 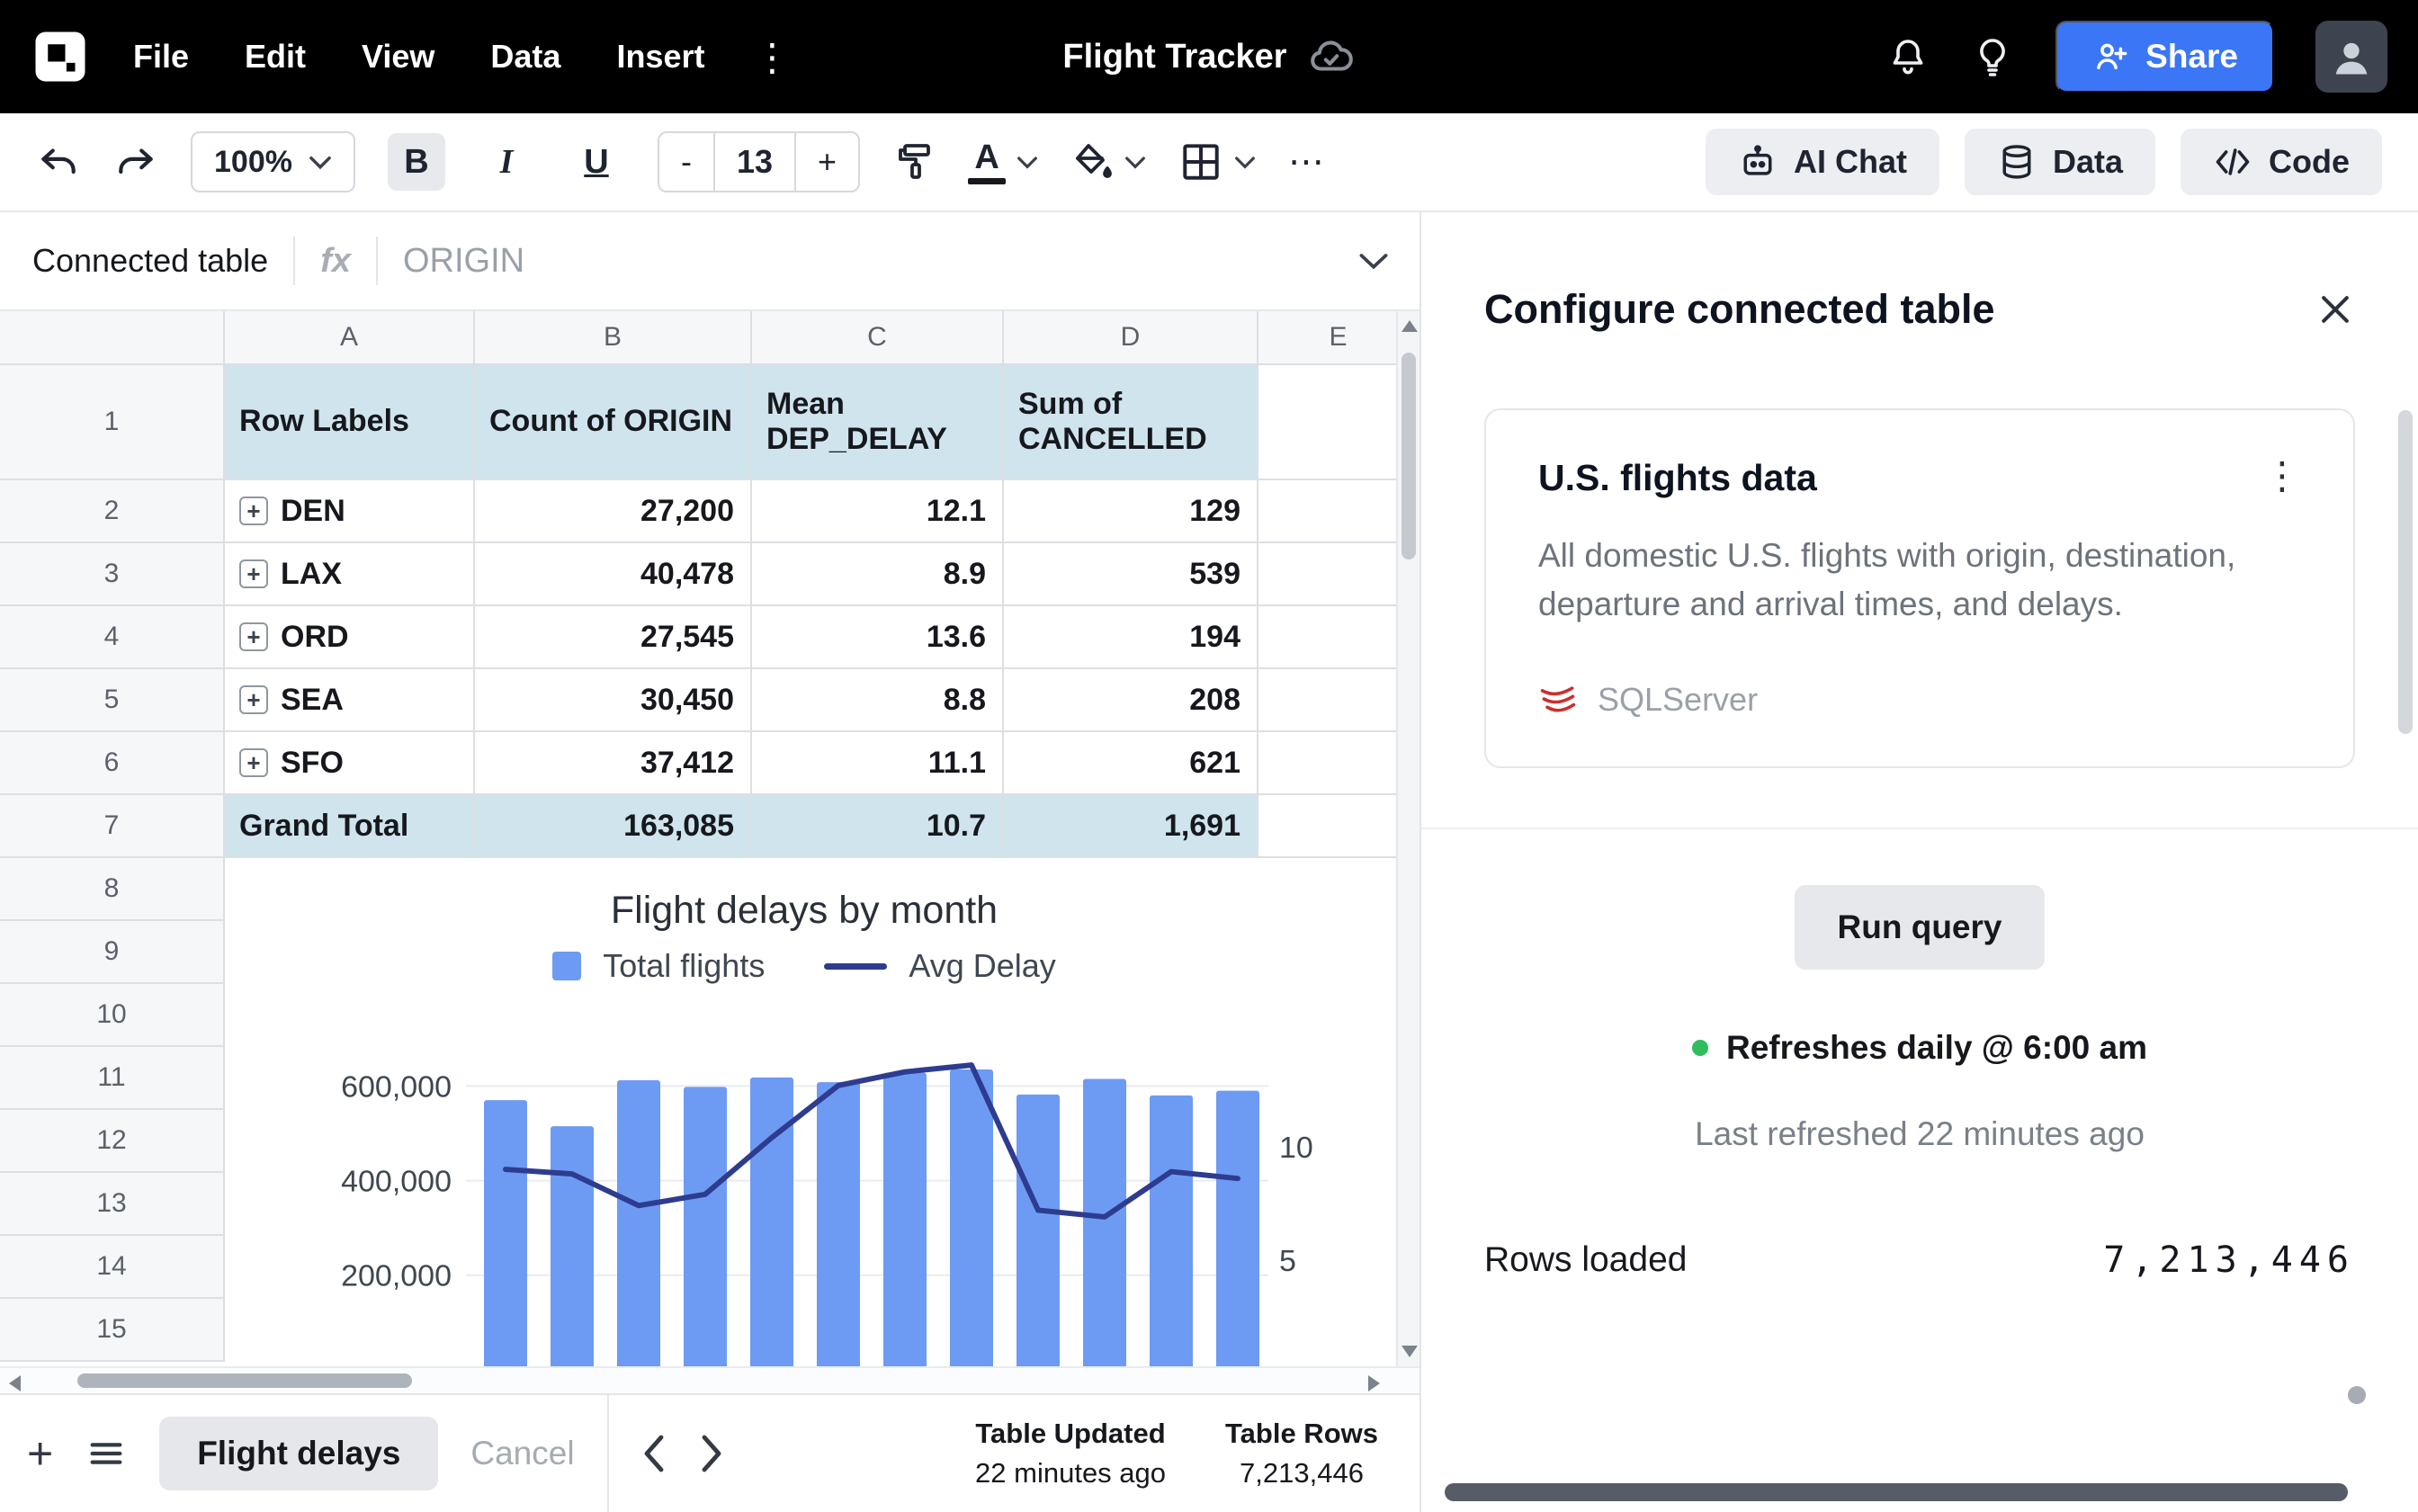 What do you see at coordinates (1908, 56) in the screenshot?
I see `notifications-bell-icon` at bounding box center [1908, 56].